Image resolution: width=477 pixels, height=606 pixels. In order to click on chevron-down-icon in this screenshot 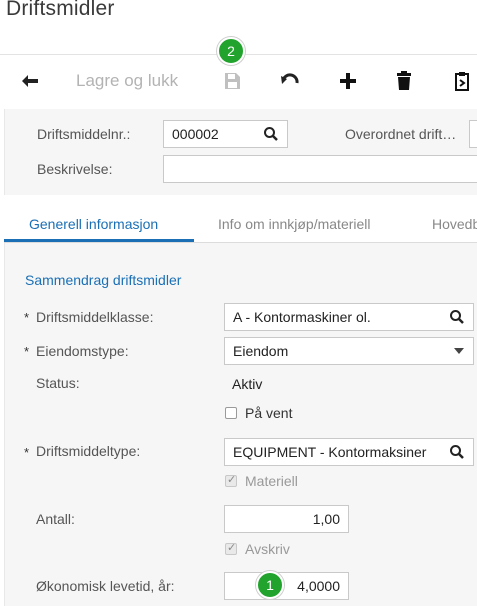, I will do `click(459, 351)`.